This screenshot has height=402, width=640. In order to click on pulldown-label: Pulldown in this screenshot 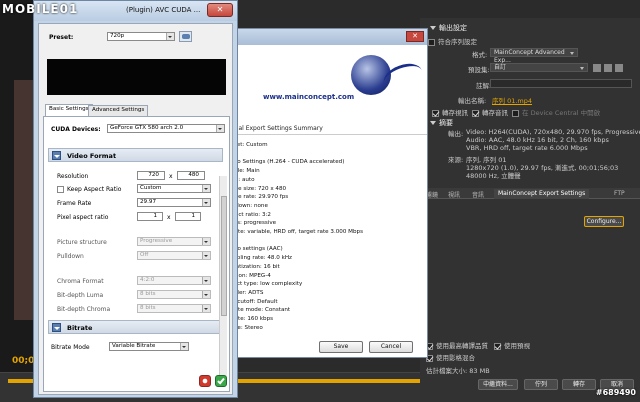, I will do `click(70, 256)`.